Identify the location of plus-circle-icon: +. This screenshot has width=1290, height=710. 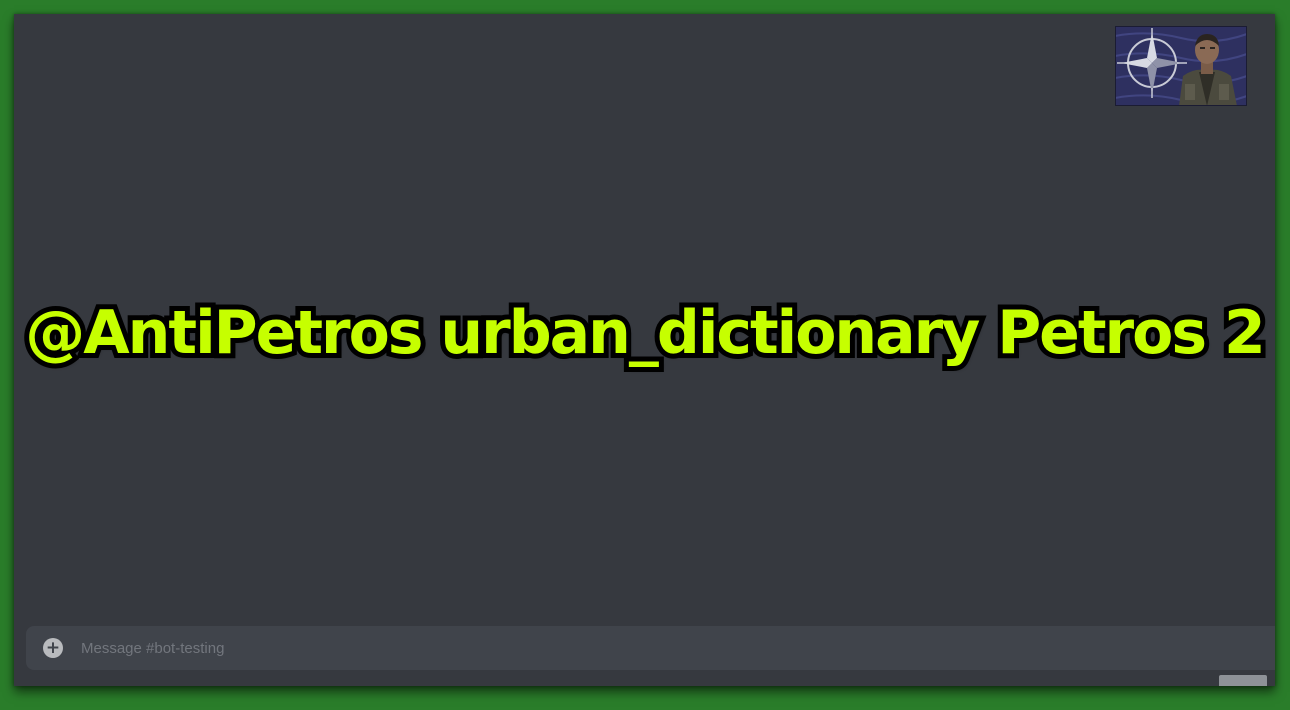
(53, 648).